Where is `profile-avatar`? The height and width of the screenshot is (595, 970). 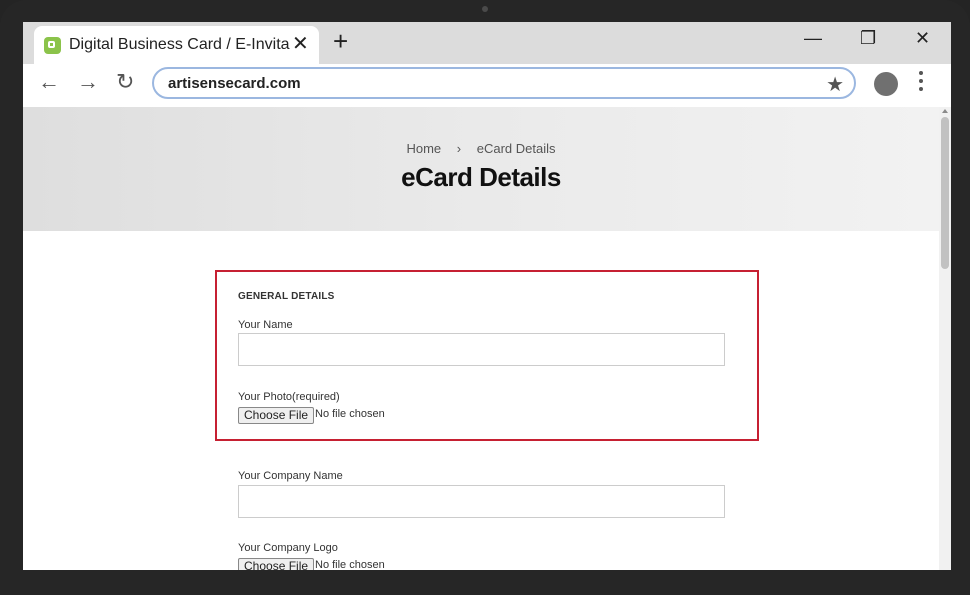 profile-avatar is located at coordinates (886, 84).